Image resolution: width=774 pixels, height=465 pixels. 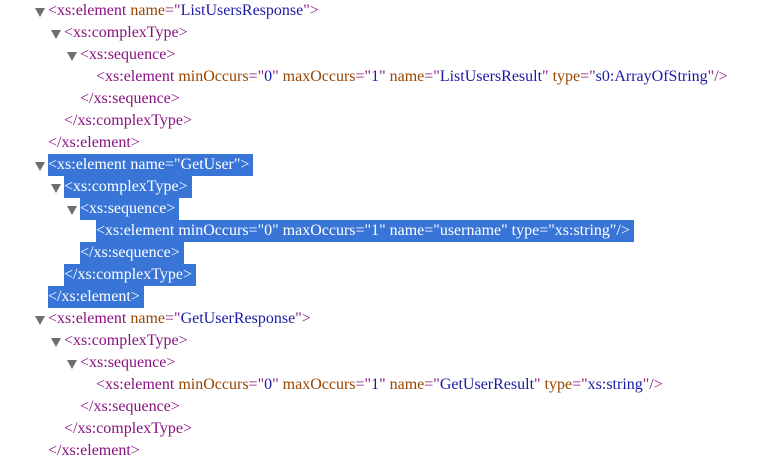 I want to click on xml-node-line: <xs:element name="GetUserResponse">, so click(x=387, y=319).